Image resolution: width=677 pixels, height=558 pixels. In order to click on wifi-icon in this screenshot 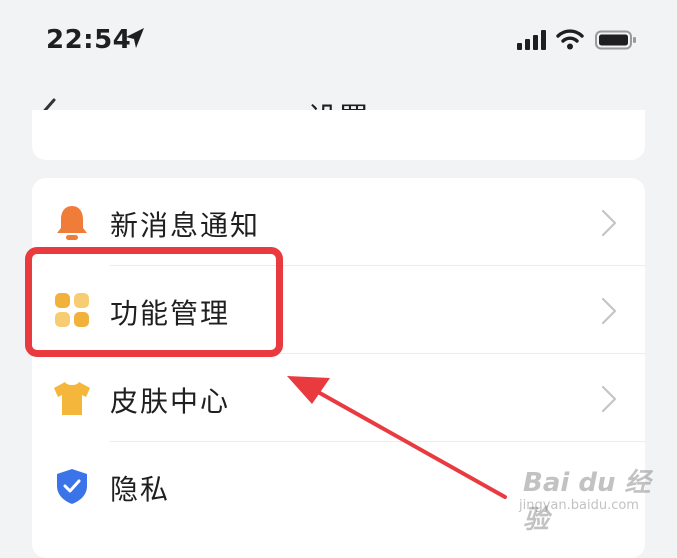, I will do `click(570, 39)`.